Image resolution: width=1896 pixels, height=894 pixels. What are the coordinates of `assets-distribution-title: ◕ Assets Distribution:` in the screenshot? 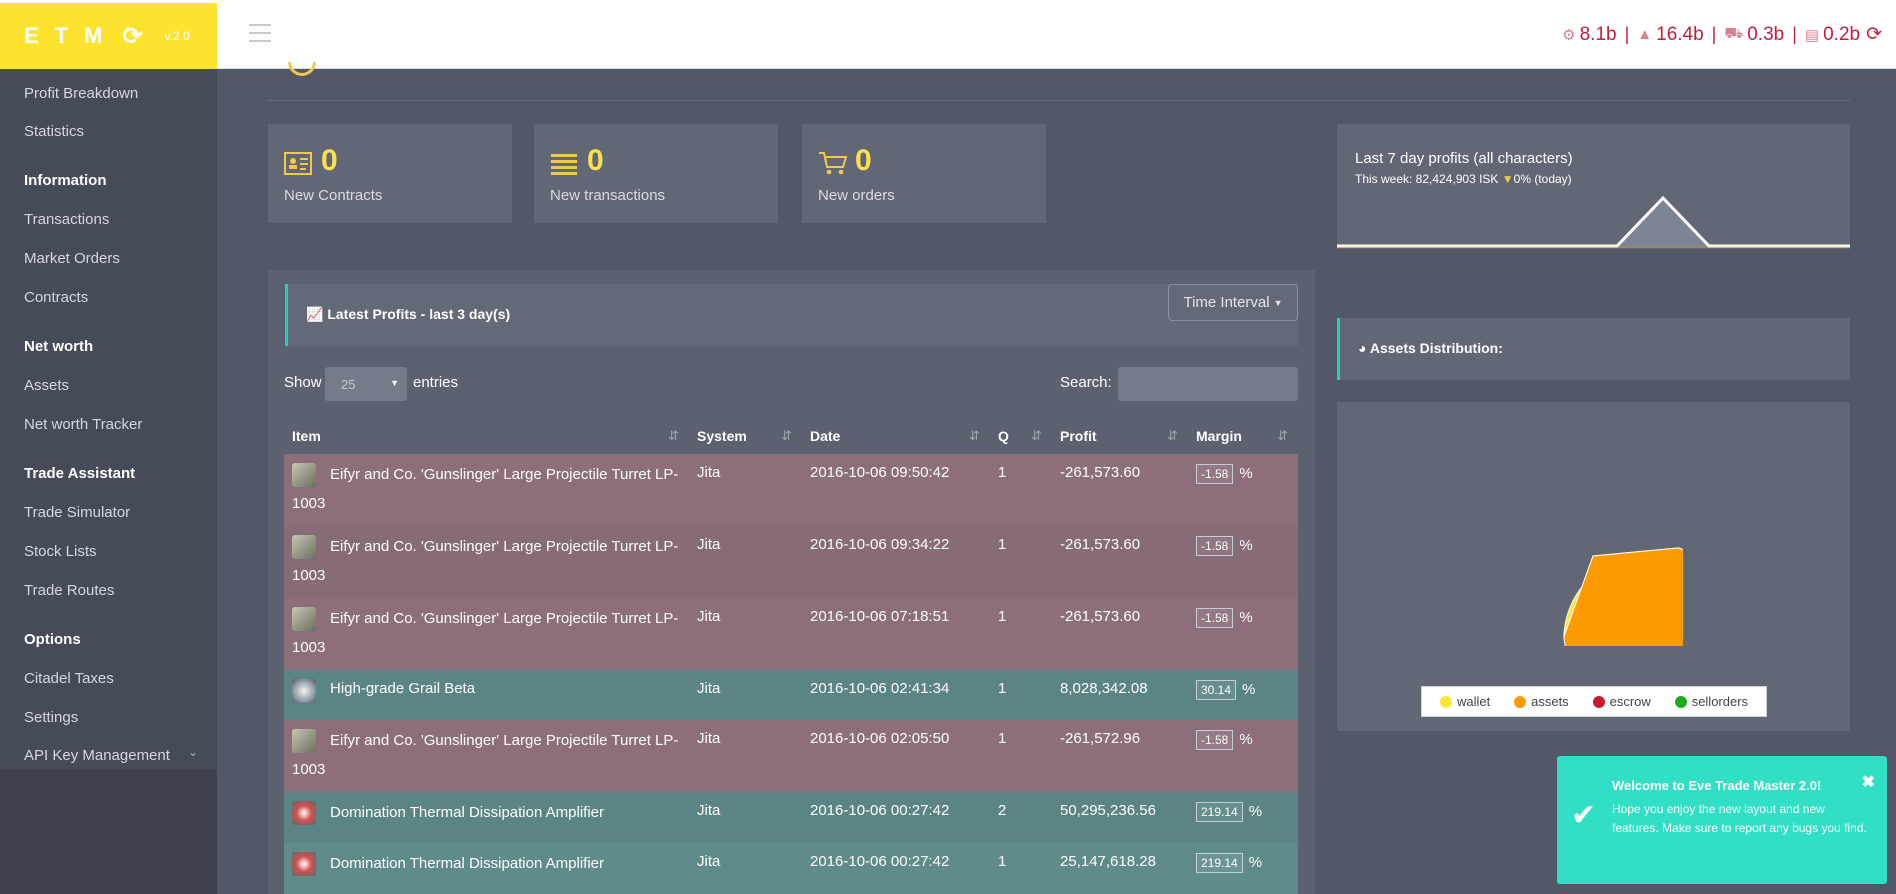 It's located at (1430, 348).